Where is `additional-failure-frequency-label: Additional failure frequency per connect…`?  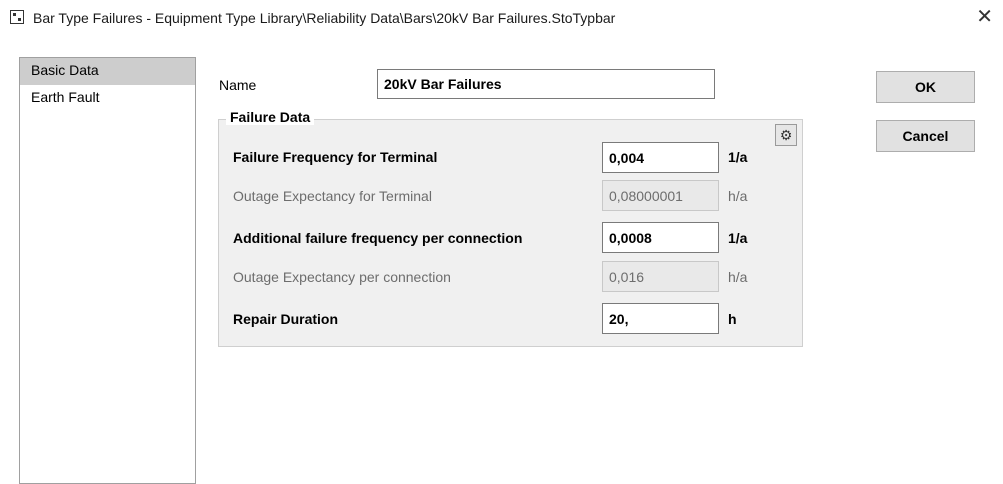
additional-failure-frequency-label: Additional failure frequency per connect… is located at coordinates (378, 238).